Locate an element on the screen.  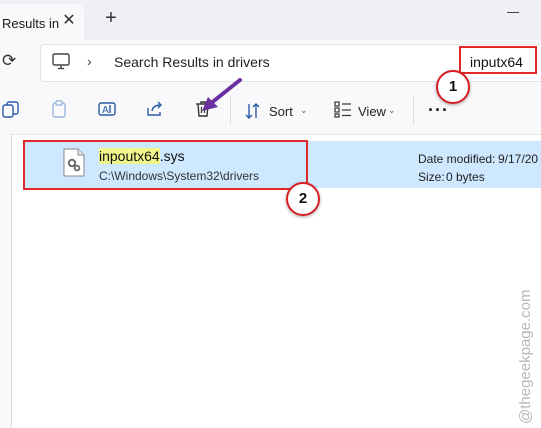
share-icon is located at coordinates (155, 109).